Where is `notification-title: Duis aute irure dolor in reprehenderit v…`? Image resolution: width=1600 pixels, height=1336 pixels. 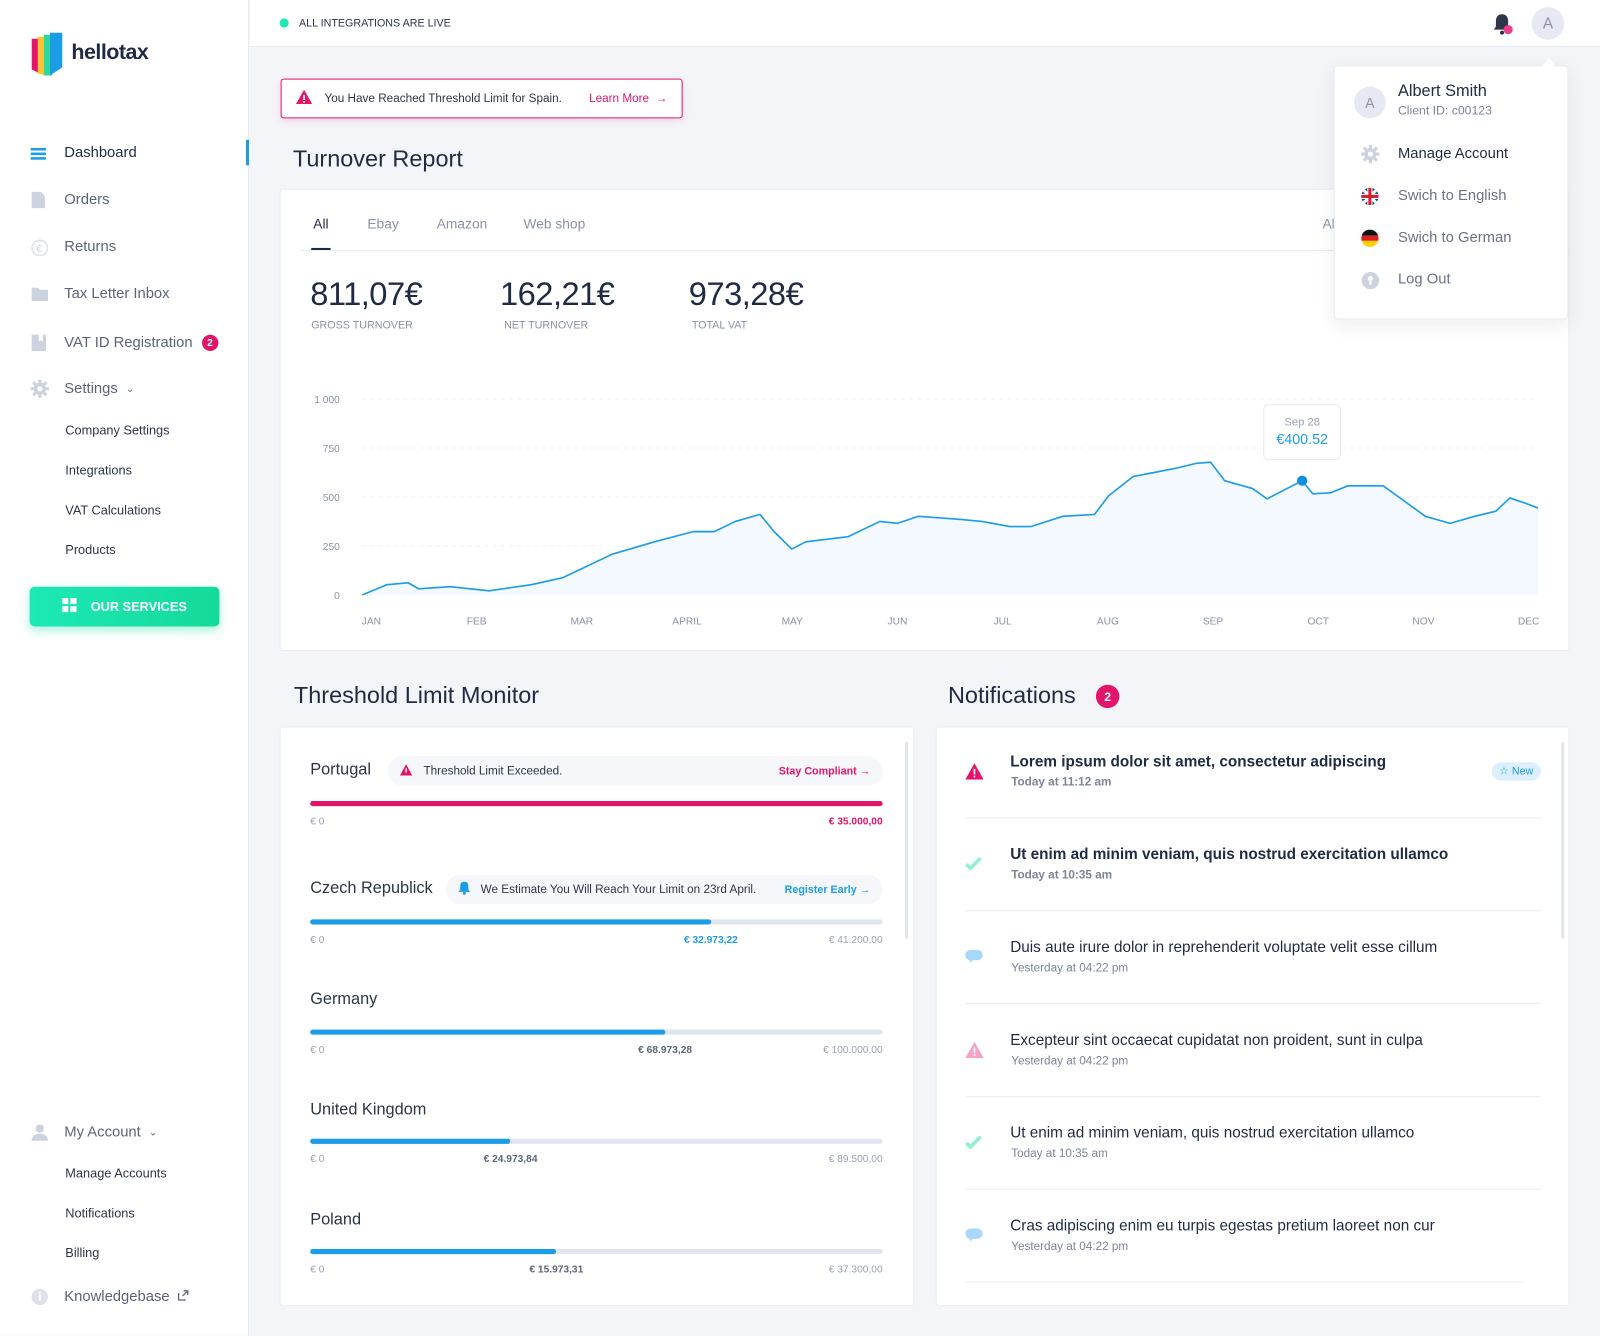
notification-title: Duis aute irure dolor in reprehenderit v… is located at coordinates (1224, 947).